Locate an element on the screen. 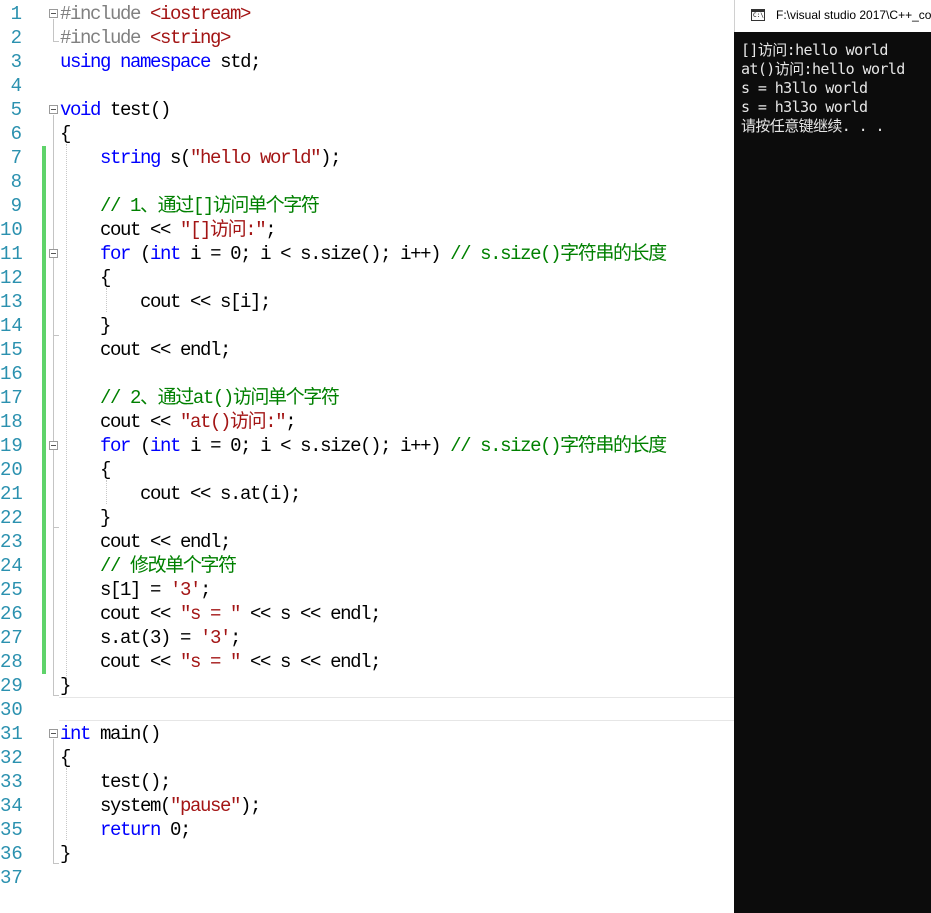 The image size is (931, 913). line-number: 26 is located at coordinates (11, 614).